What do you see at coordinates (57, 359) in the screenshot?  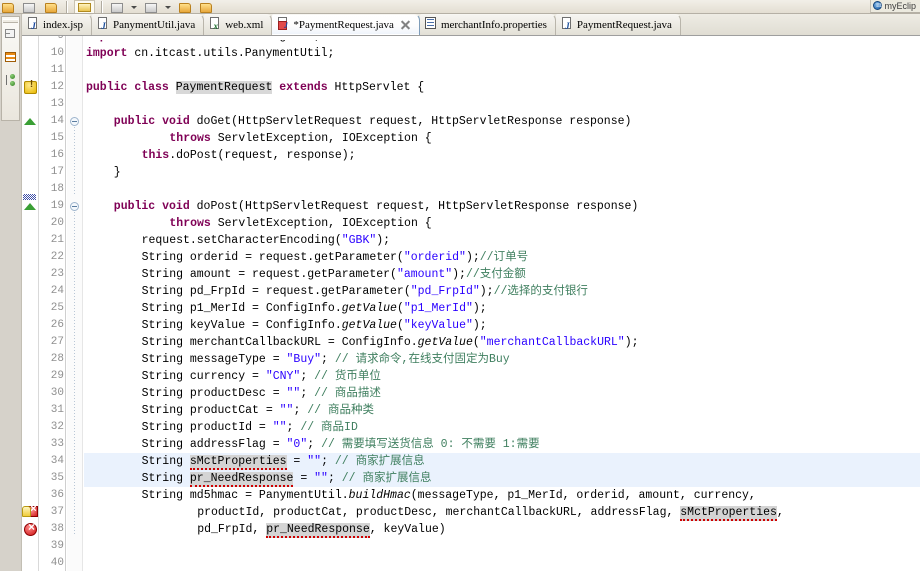 I see `line-number: 28` at bounding box center [57, 359].